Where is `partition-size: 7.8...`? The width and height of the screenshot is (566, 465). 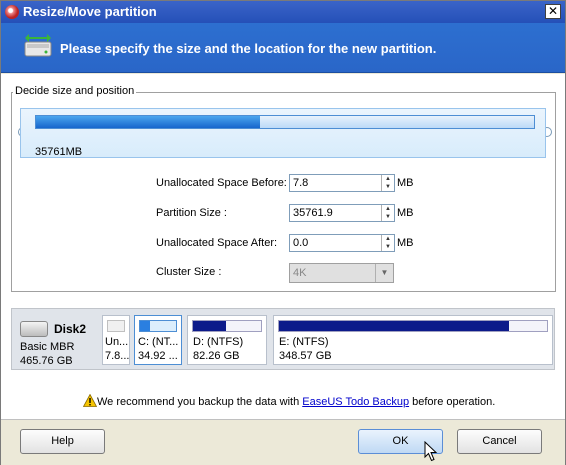
partition-size: 7.8... is located at coordinates (117, 356).